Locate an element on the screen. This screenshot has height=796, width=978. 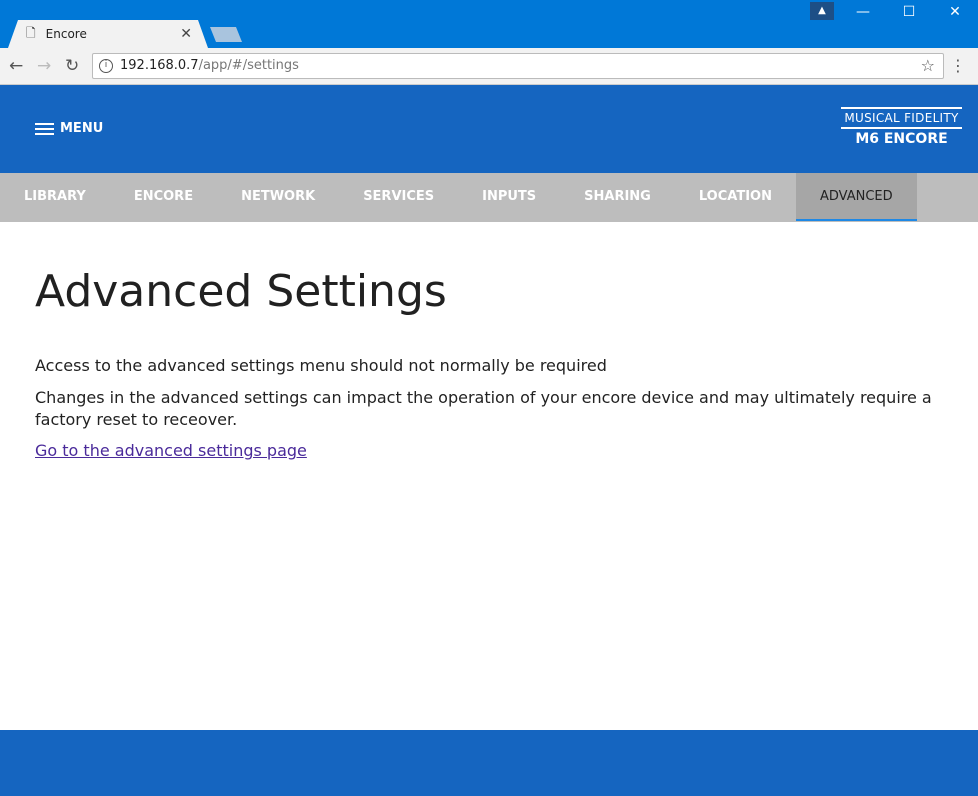
back-icon: ← is located at coordinates (16, 66).